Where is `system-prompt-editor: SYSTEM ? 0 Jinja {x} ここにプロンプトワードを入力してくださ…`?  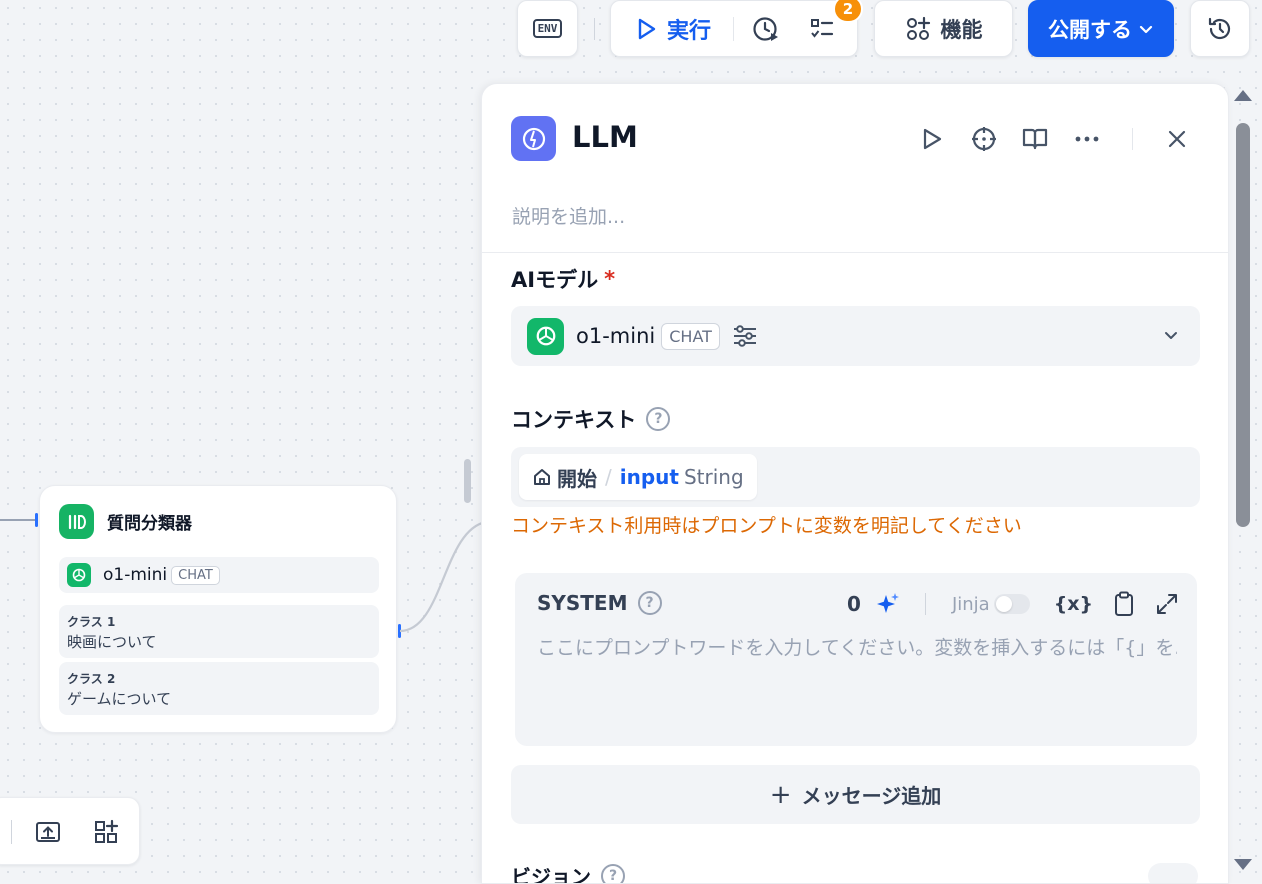
system-prompt-editor: SYSTEM ? 0 Jinja {x} ここにプロンプトワードを入力してくださ… is located at coordinates (856, 659).